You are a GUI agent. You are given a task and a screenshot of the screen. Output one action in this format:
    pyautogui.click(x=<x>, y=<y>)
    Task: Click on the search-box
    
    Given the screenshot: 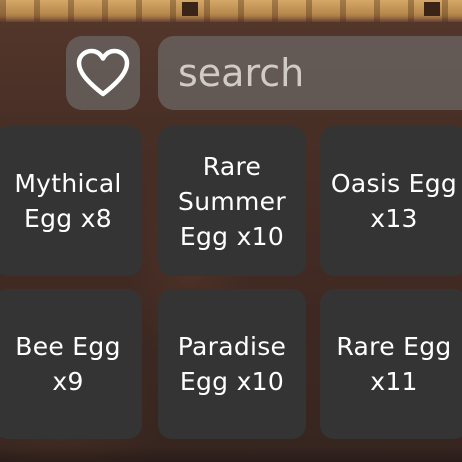 What is the action you would take?
    pyautogui.click(x=310, y=73)
    